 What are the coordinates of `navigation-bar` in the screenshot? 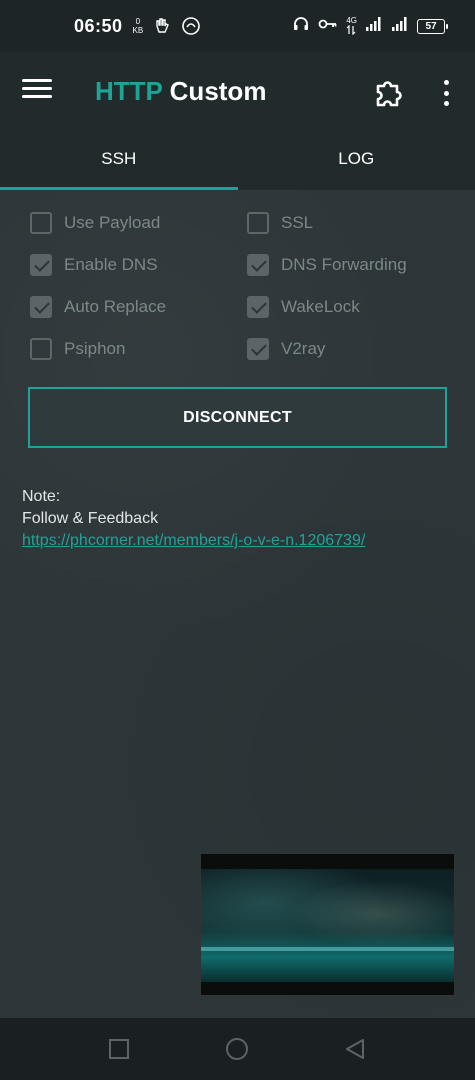 It's located at (237, 1049).